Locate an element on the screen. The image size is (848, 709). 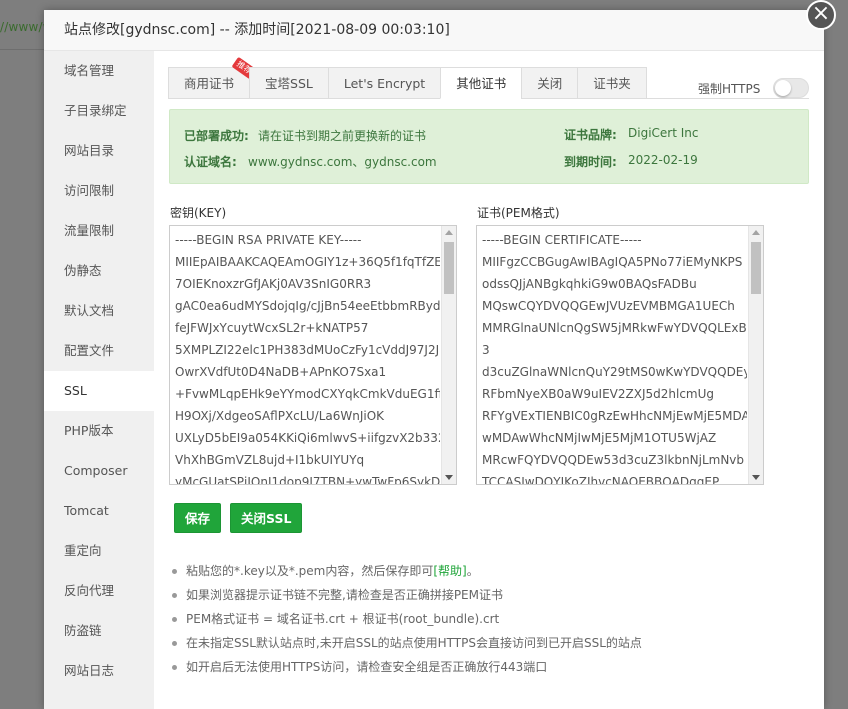
key-line: 7OIEKnoxzrGfJAKj0AV3SnIG0RR3 is located at coordinates (273, 284).